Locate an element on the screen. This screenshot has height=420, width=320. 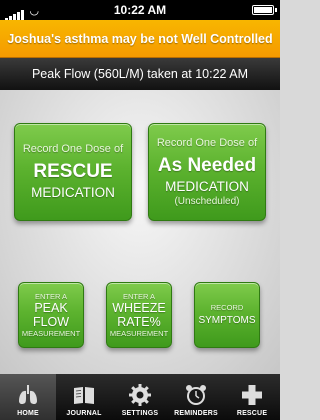
peak-flow-button-title: PEAK FLOW is located at coordinates (51, 315).